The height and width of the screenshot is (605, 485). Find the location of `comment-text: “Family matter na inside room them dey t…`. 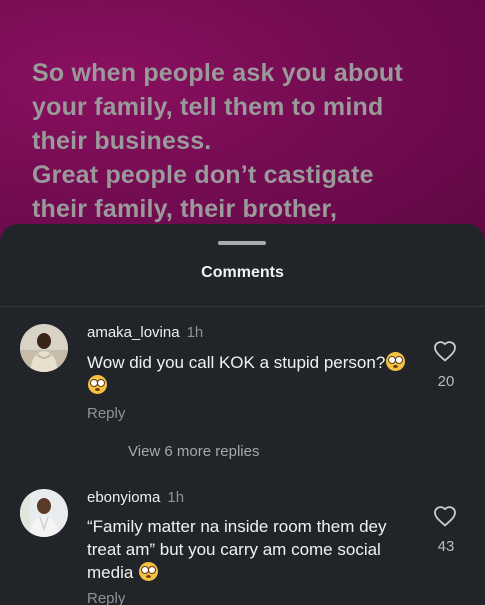

comment-text: “Family matter na inside room them dey t… is located at coordinates (248, 549).